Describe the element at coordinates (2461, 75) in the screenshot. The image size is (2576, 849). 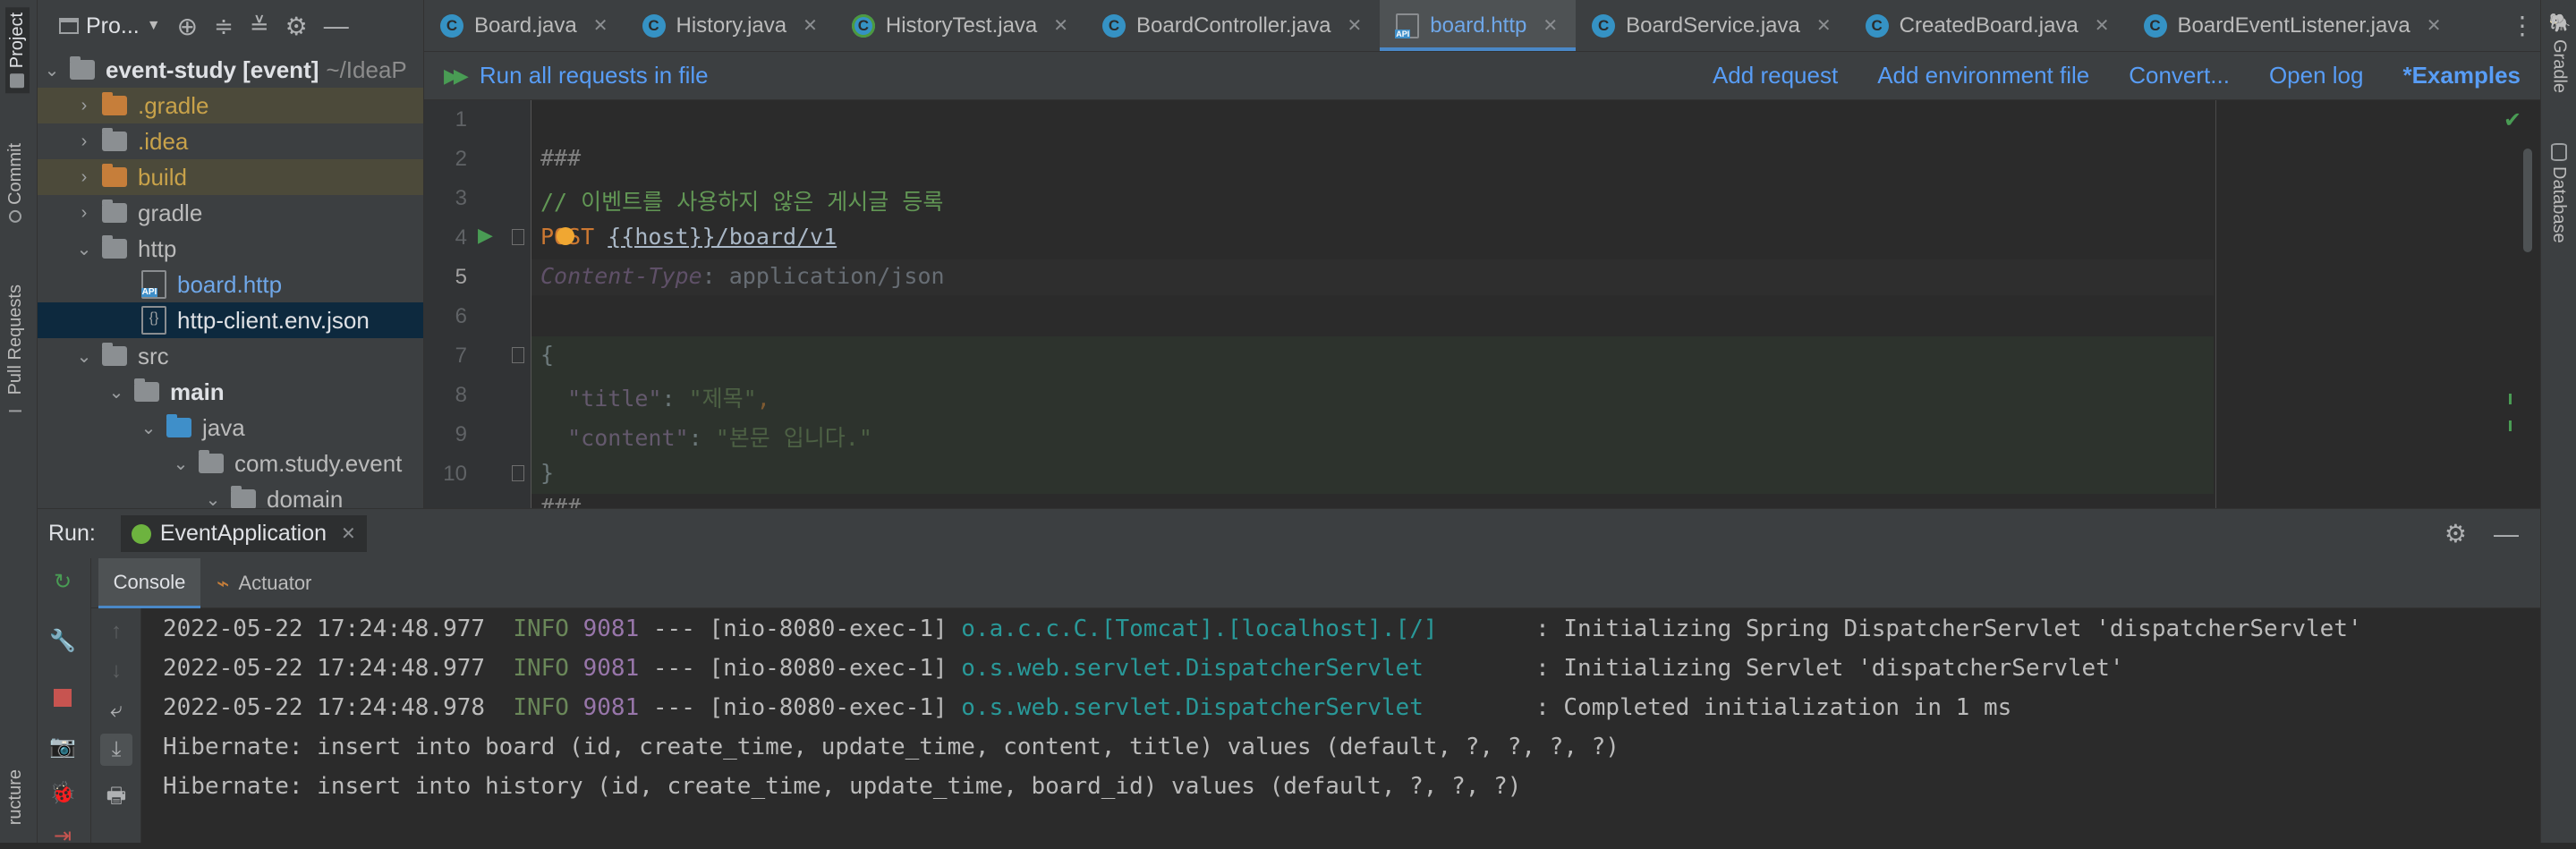
I see `examples-link: *Examples` at that location.